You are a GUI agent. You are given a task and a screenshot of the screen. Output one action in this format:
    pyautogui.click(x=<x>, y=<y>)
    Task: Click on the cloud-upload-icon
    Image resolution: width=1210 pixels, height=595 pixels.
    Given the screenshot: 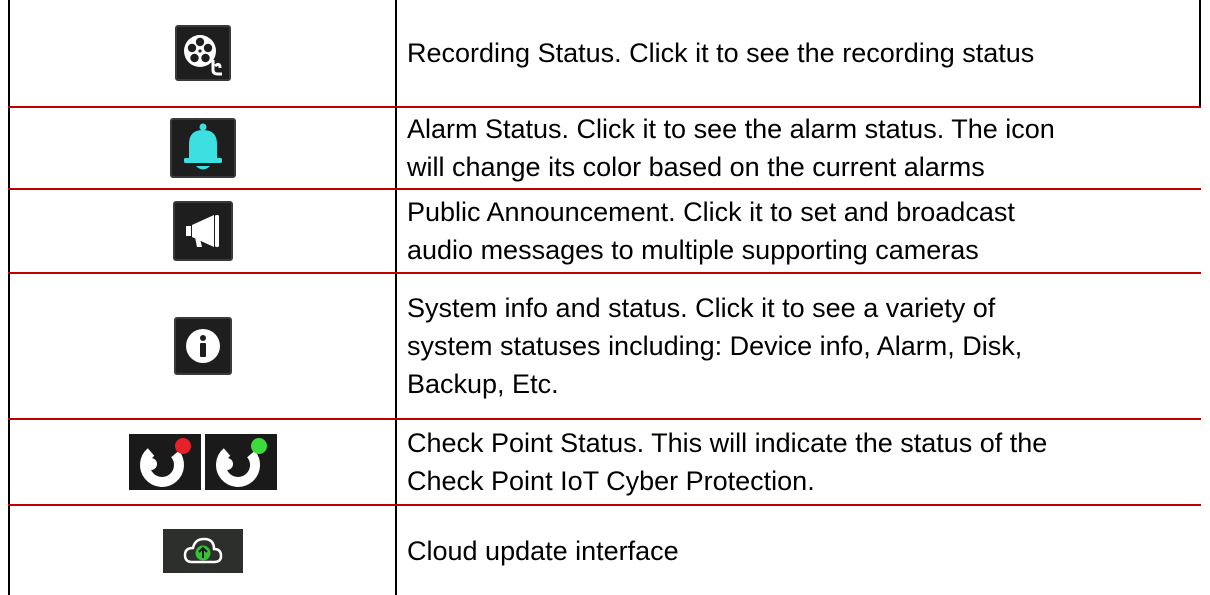 What is the action you would take?
    pyautogui.click(x=202, y=550)
    